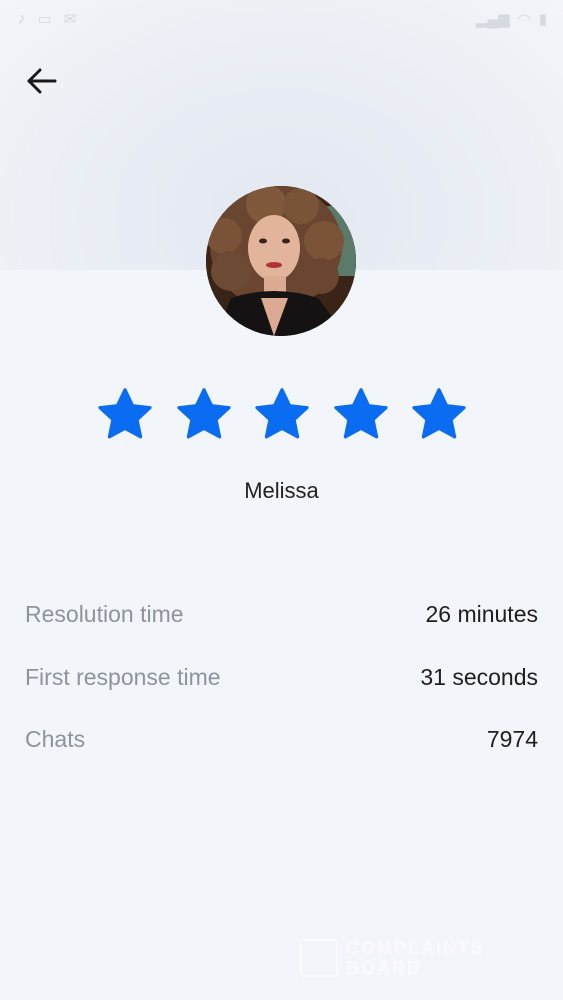 The width and height of the screenshot is (563, 1000). Describe the element at coordinates (281, 261) in the screenshot. I see `avatar` at that location.